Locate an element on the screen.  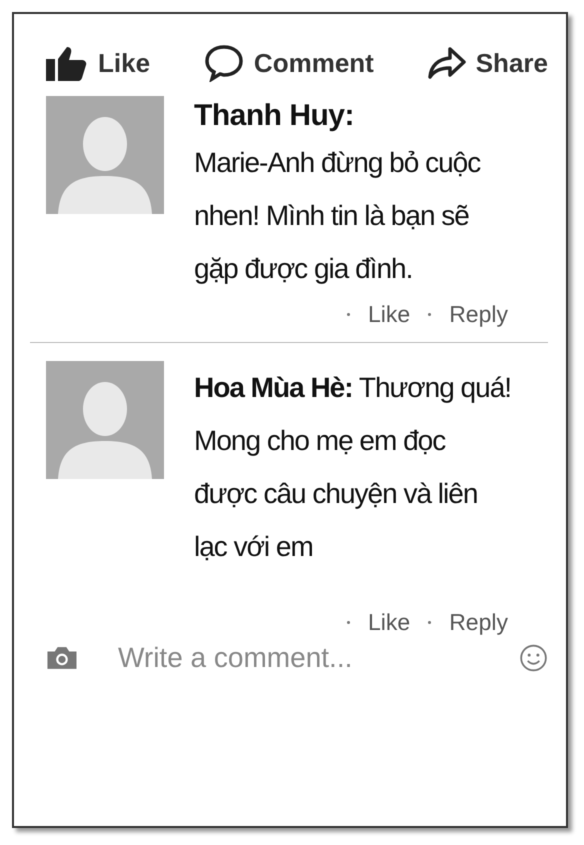
thumbs-up-icon is located at coordinates (67, 63).